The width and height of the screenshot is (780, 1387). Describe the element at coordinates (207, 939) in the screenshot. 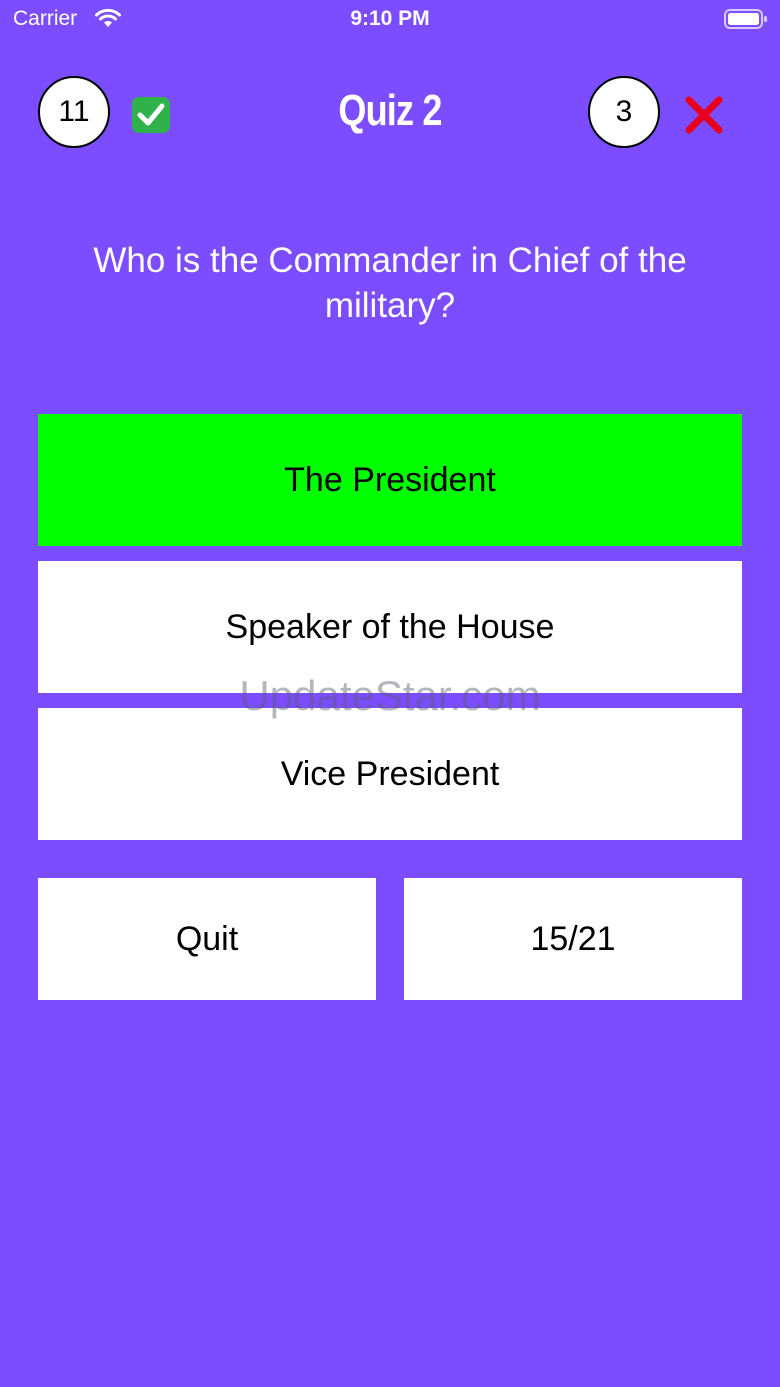

I see `quit-button: Quit` at that location.